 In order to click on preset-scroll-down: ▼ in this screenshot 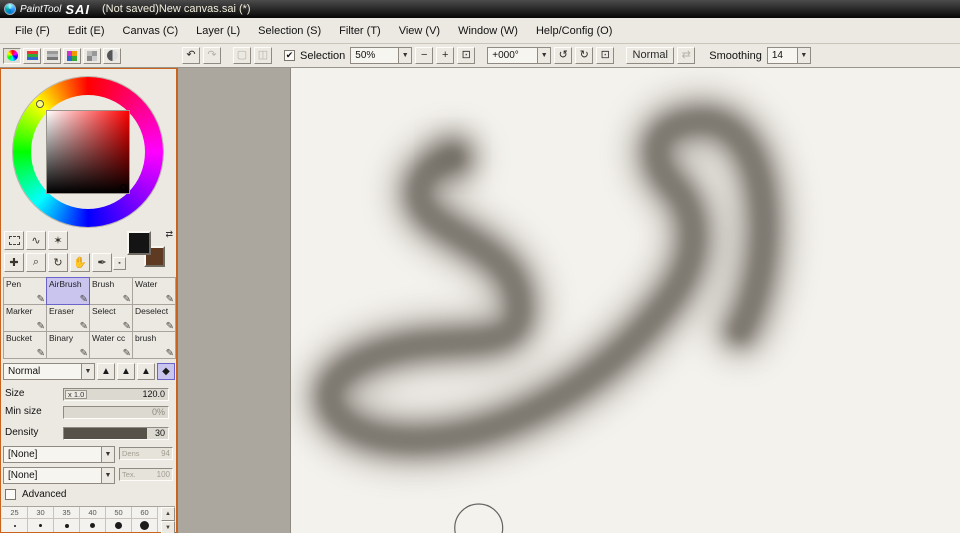, I will do `click(168, 527)`.